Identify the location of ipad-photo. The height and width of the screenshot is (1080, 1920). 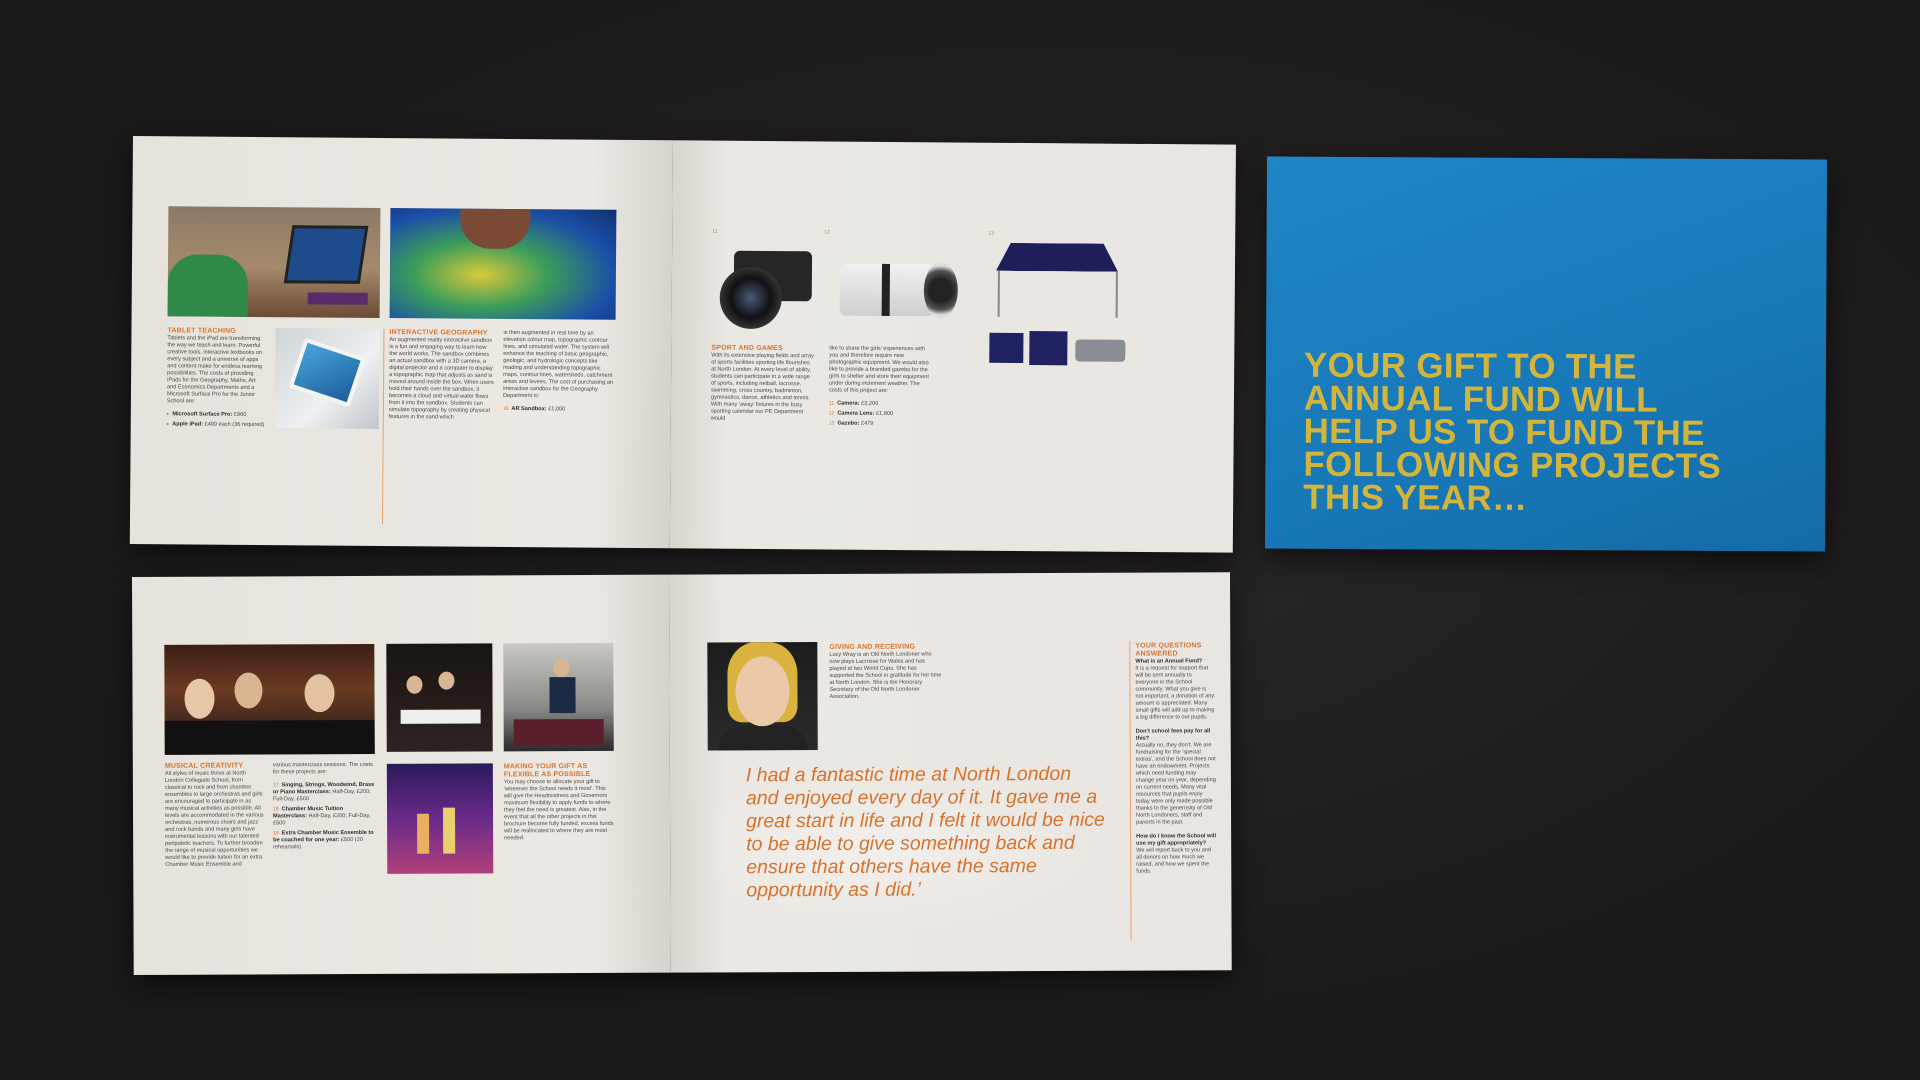
(327, 378).